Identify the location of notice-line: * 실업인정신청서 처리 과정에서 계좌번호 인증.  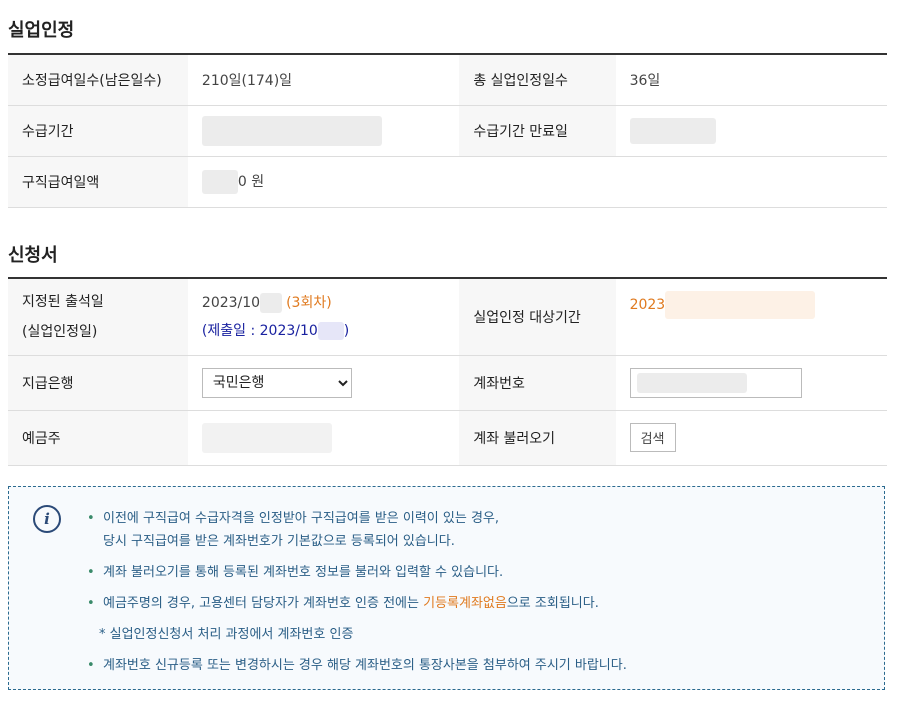
(226, 634).